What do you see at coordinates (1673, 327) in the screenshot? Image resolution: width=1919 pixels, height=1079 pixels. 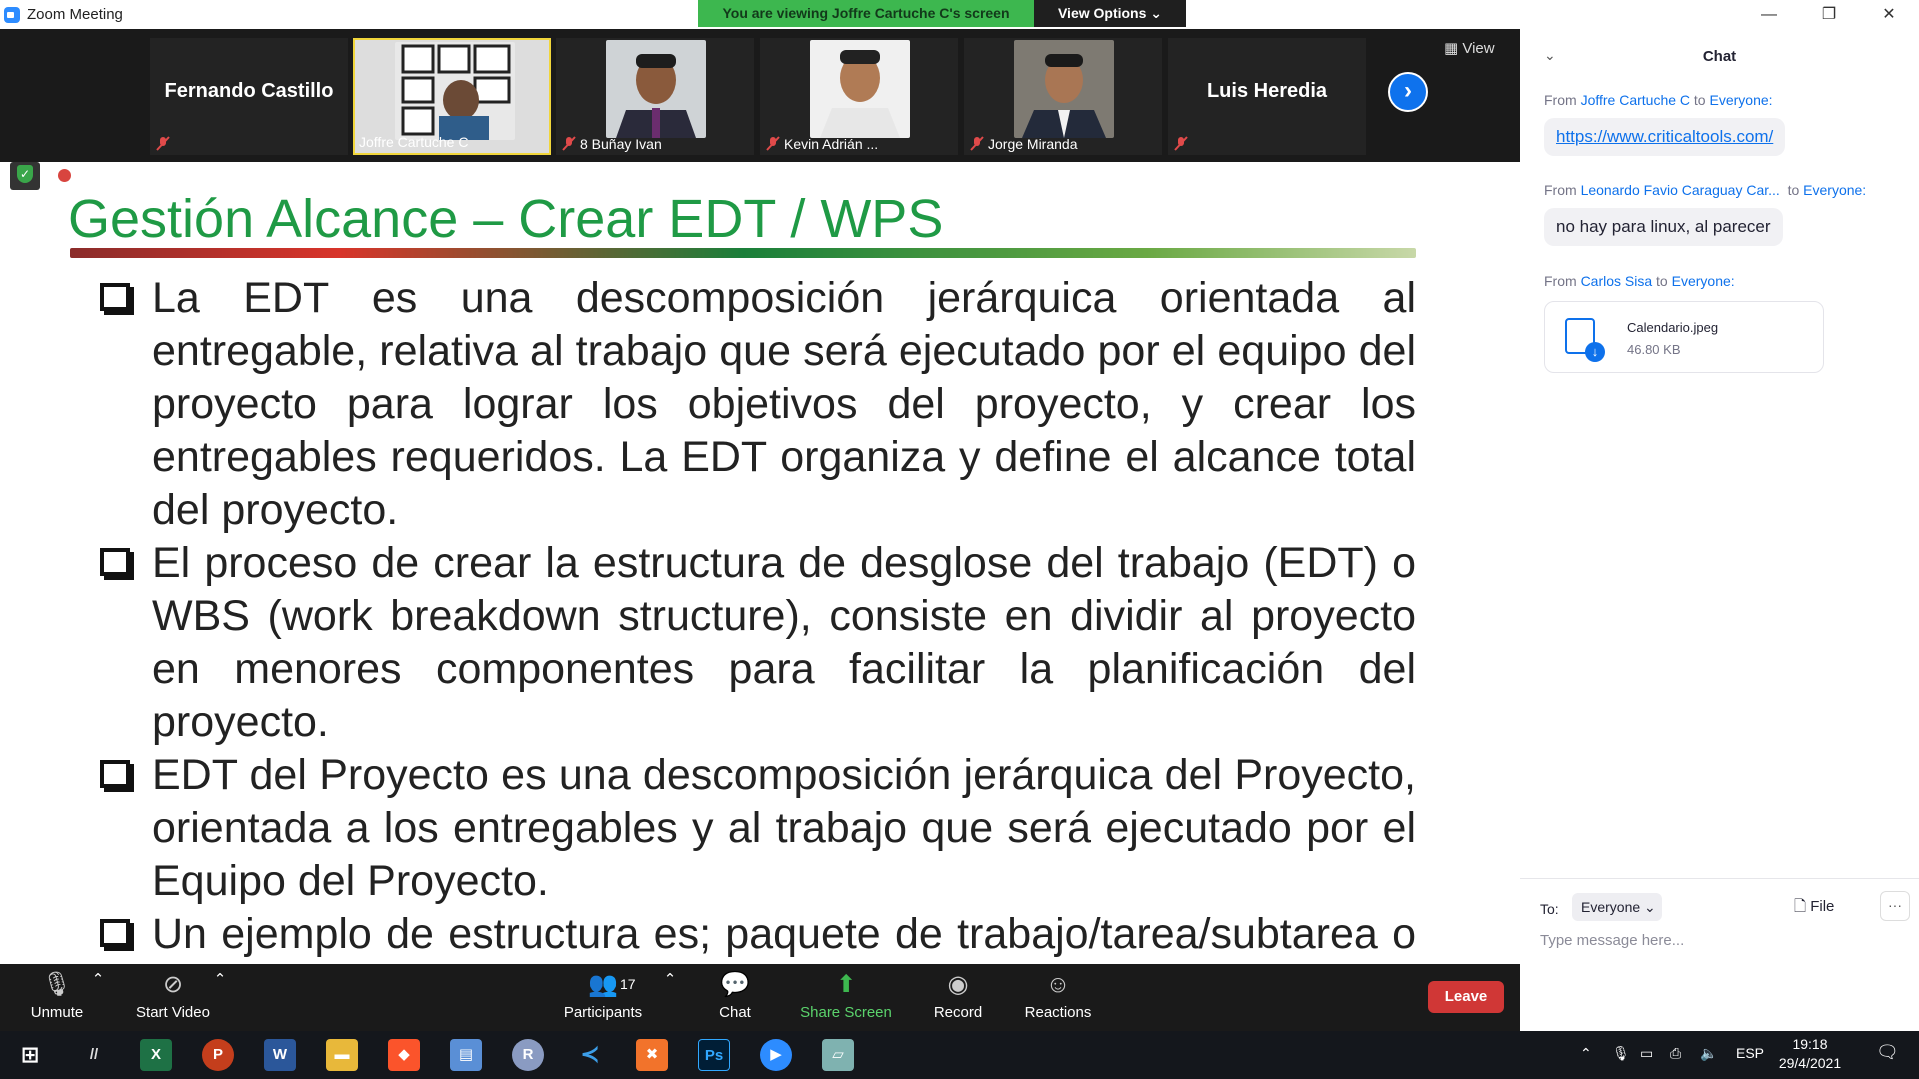 I see `file-name: Calendario.jpeg` at bounding box center [1673, 327].